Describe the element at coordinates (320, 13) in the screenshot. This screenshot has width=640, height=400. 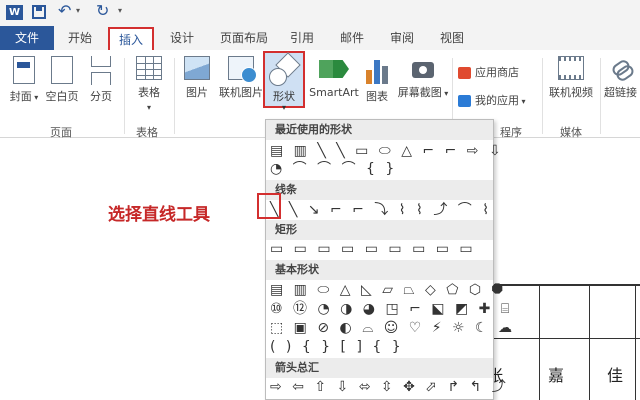
I see `quick-access-toolbar: W ↶ ▾ ↻ ▾` at that location.